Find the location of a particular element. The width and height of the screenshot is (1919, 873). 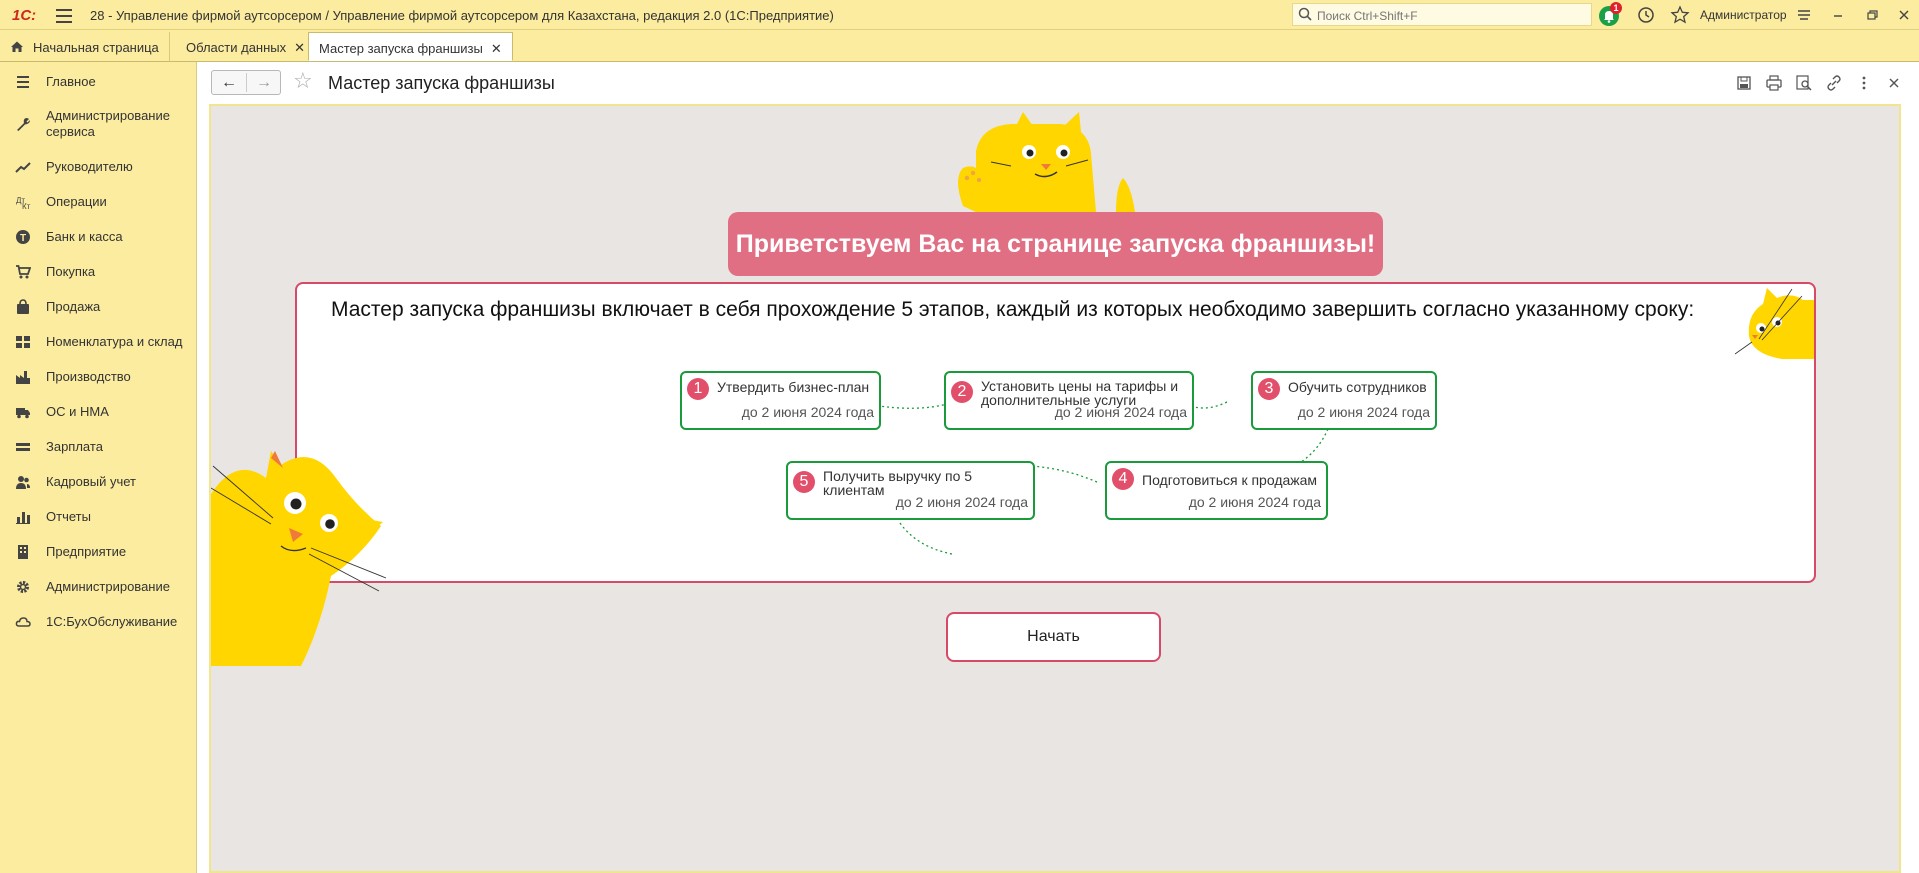

sidebar-item-sales: Продажа is located at coordinates (98, 308).